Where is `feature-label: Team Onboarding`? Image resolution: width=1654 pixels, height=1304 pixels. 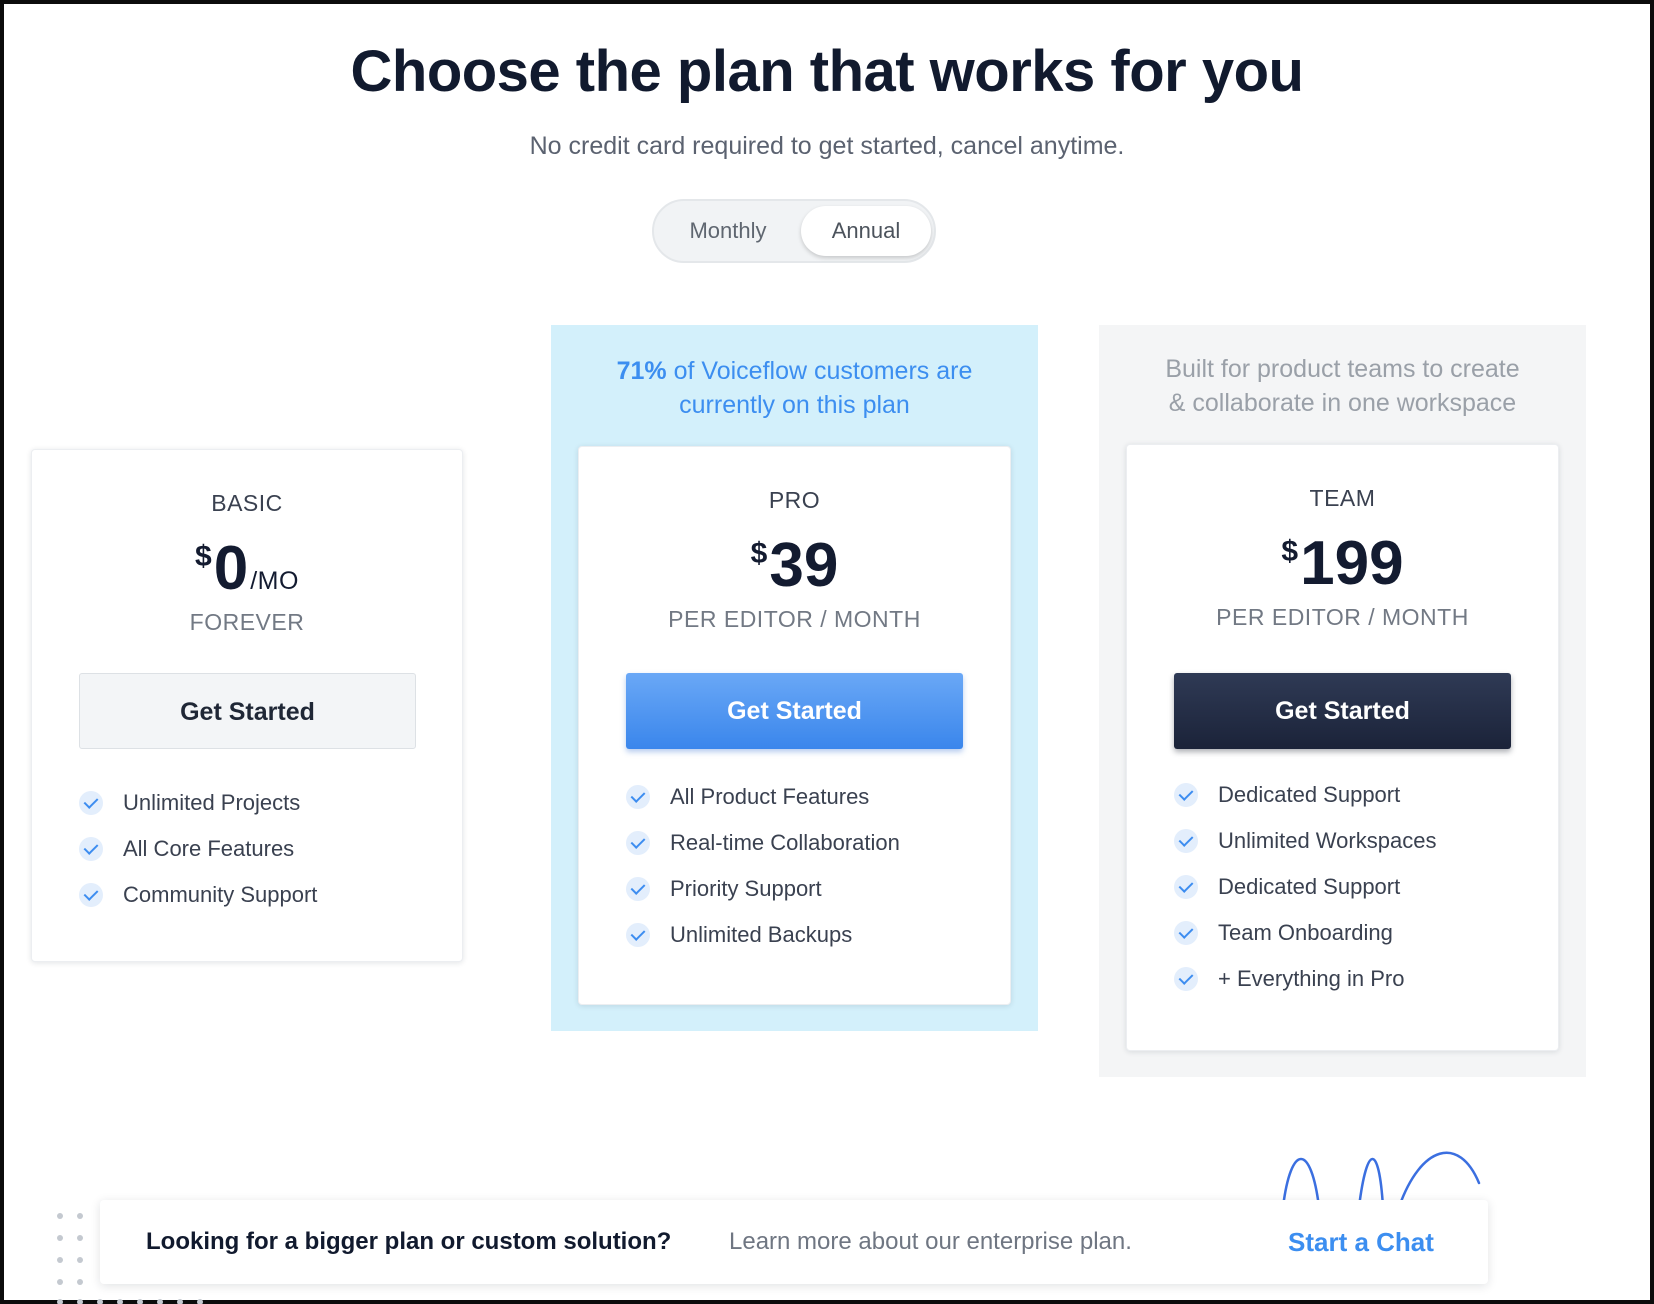 feature-label: Team Onboarding is located at coordinates (1305, 932).